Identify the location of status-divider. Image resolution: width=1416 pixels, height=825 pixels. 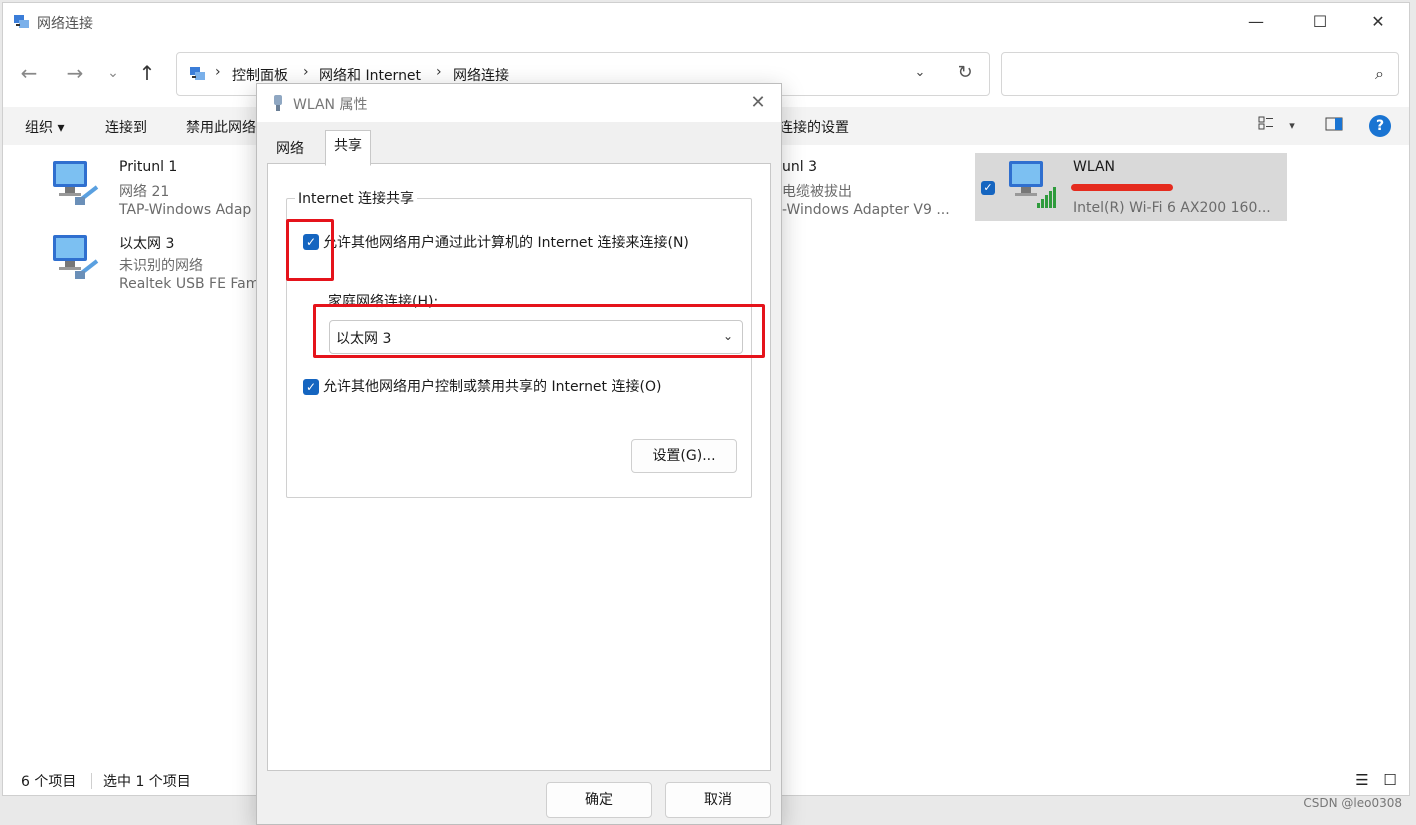
(91, 781).